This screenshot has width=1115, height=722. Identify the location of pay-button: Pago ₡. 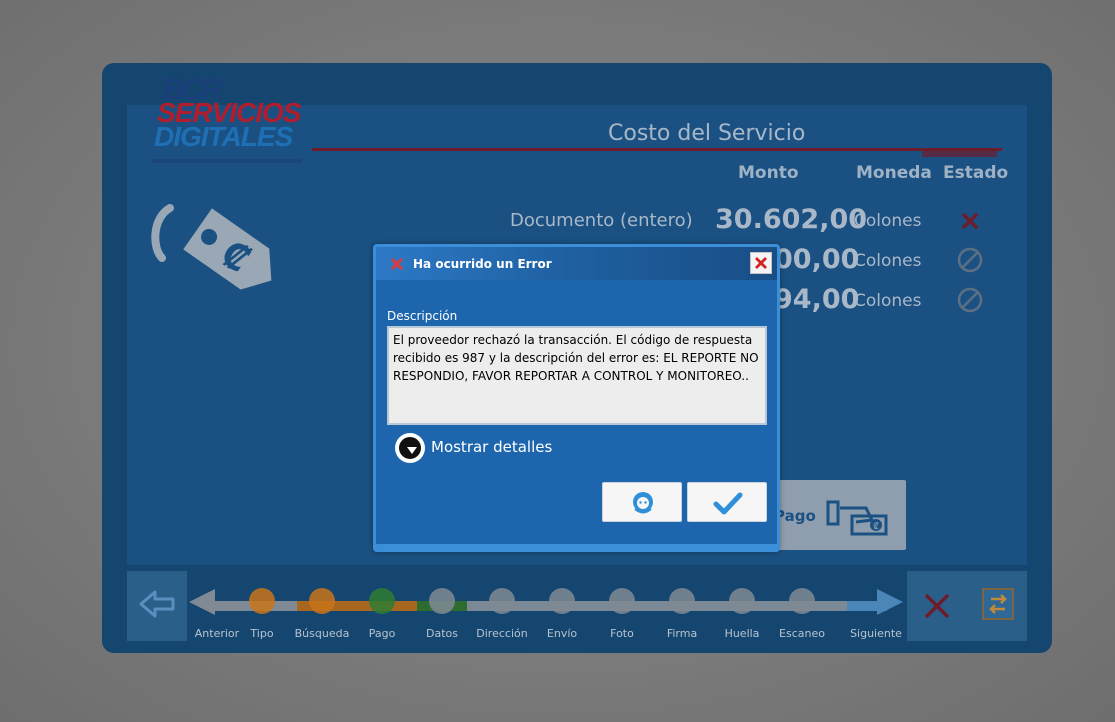
(840, 515).